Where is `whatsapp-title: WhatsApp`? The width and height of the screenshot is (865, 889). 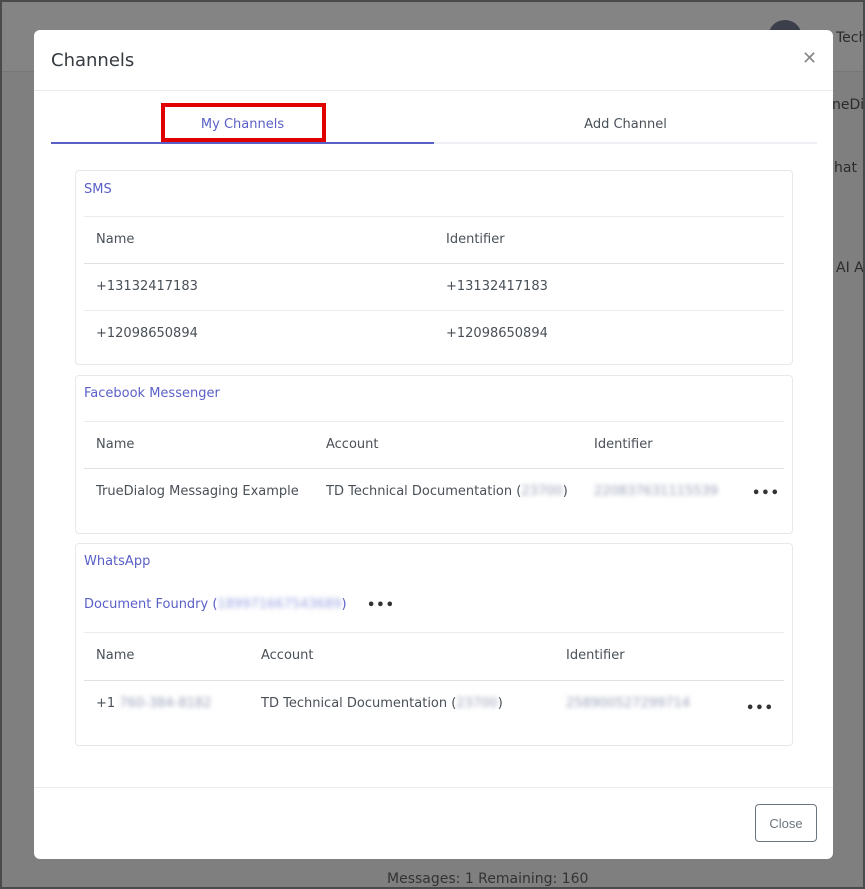
whatsapp-title: WhatsApp is located at coordinates (117, 561).